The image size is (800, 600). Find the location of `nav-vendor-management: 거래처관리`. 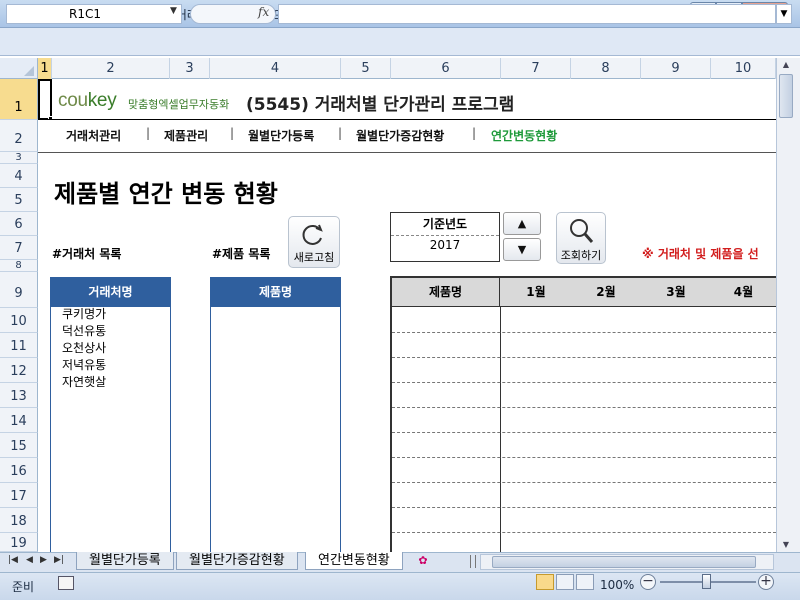

nav-vendor-management: 거래처관리 is located at coordinates (93, 135).